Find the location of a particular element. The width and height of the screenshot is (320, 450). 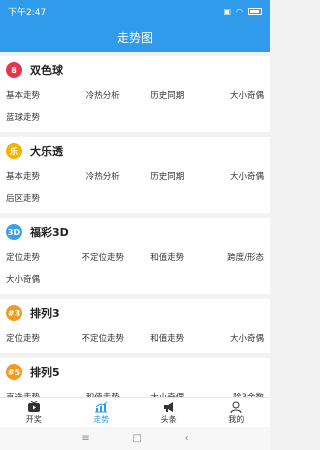

page-title: 走势图 is located at coordinates (134, 37).